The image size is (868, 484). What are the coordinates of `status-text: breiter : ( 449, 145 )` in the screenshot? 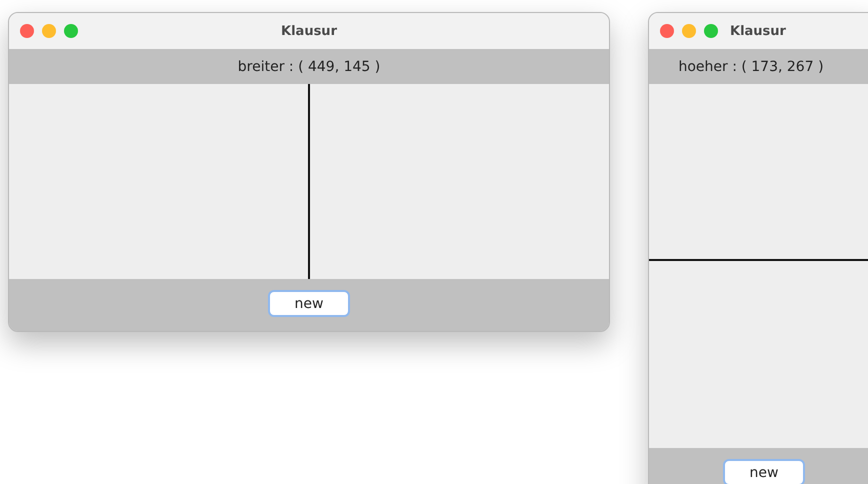 It's located at (309, 66).